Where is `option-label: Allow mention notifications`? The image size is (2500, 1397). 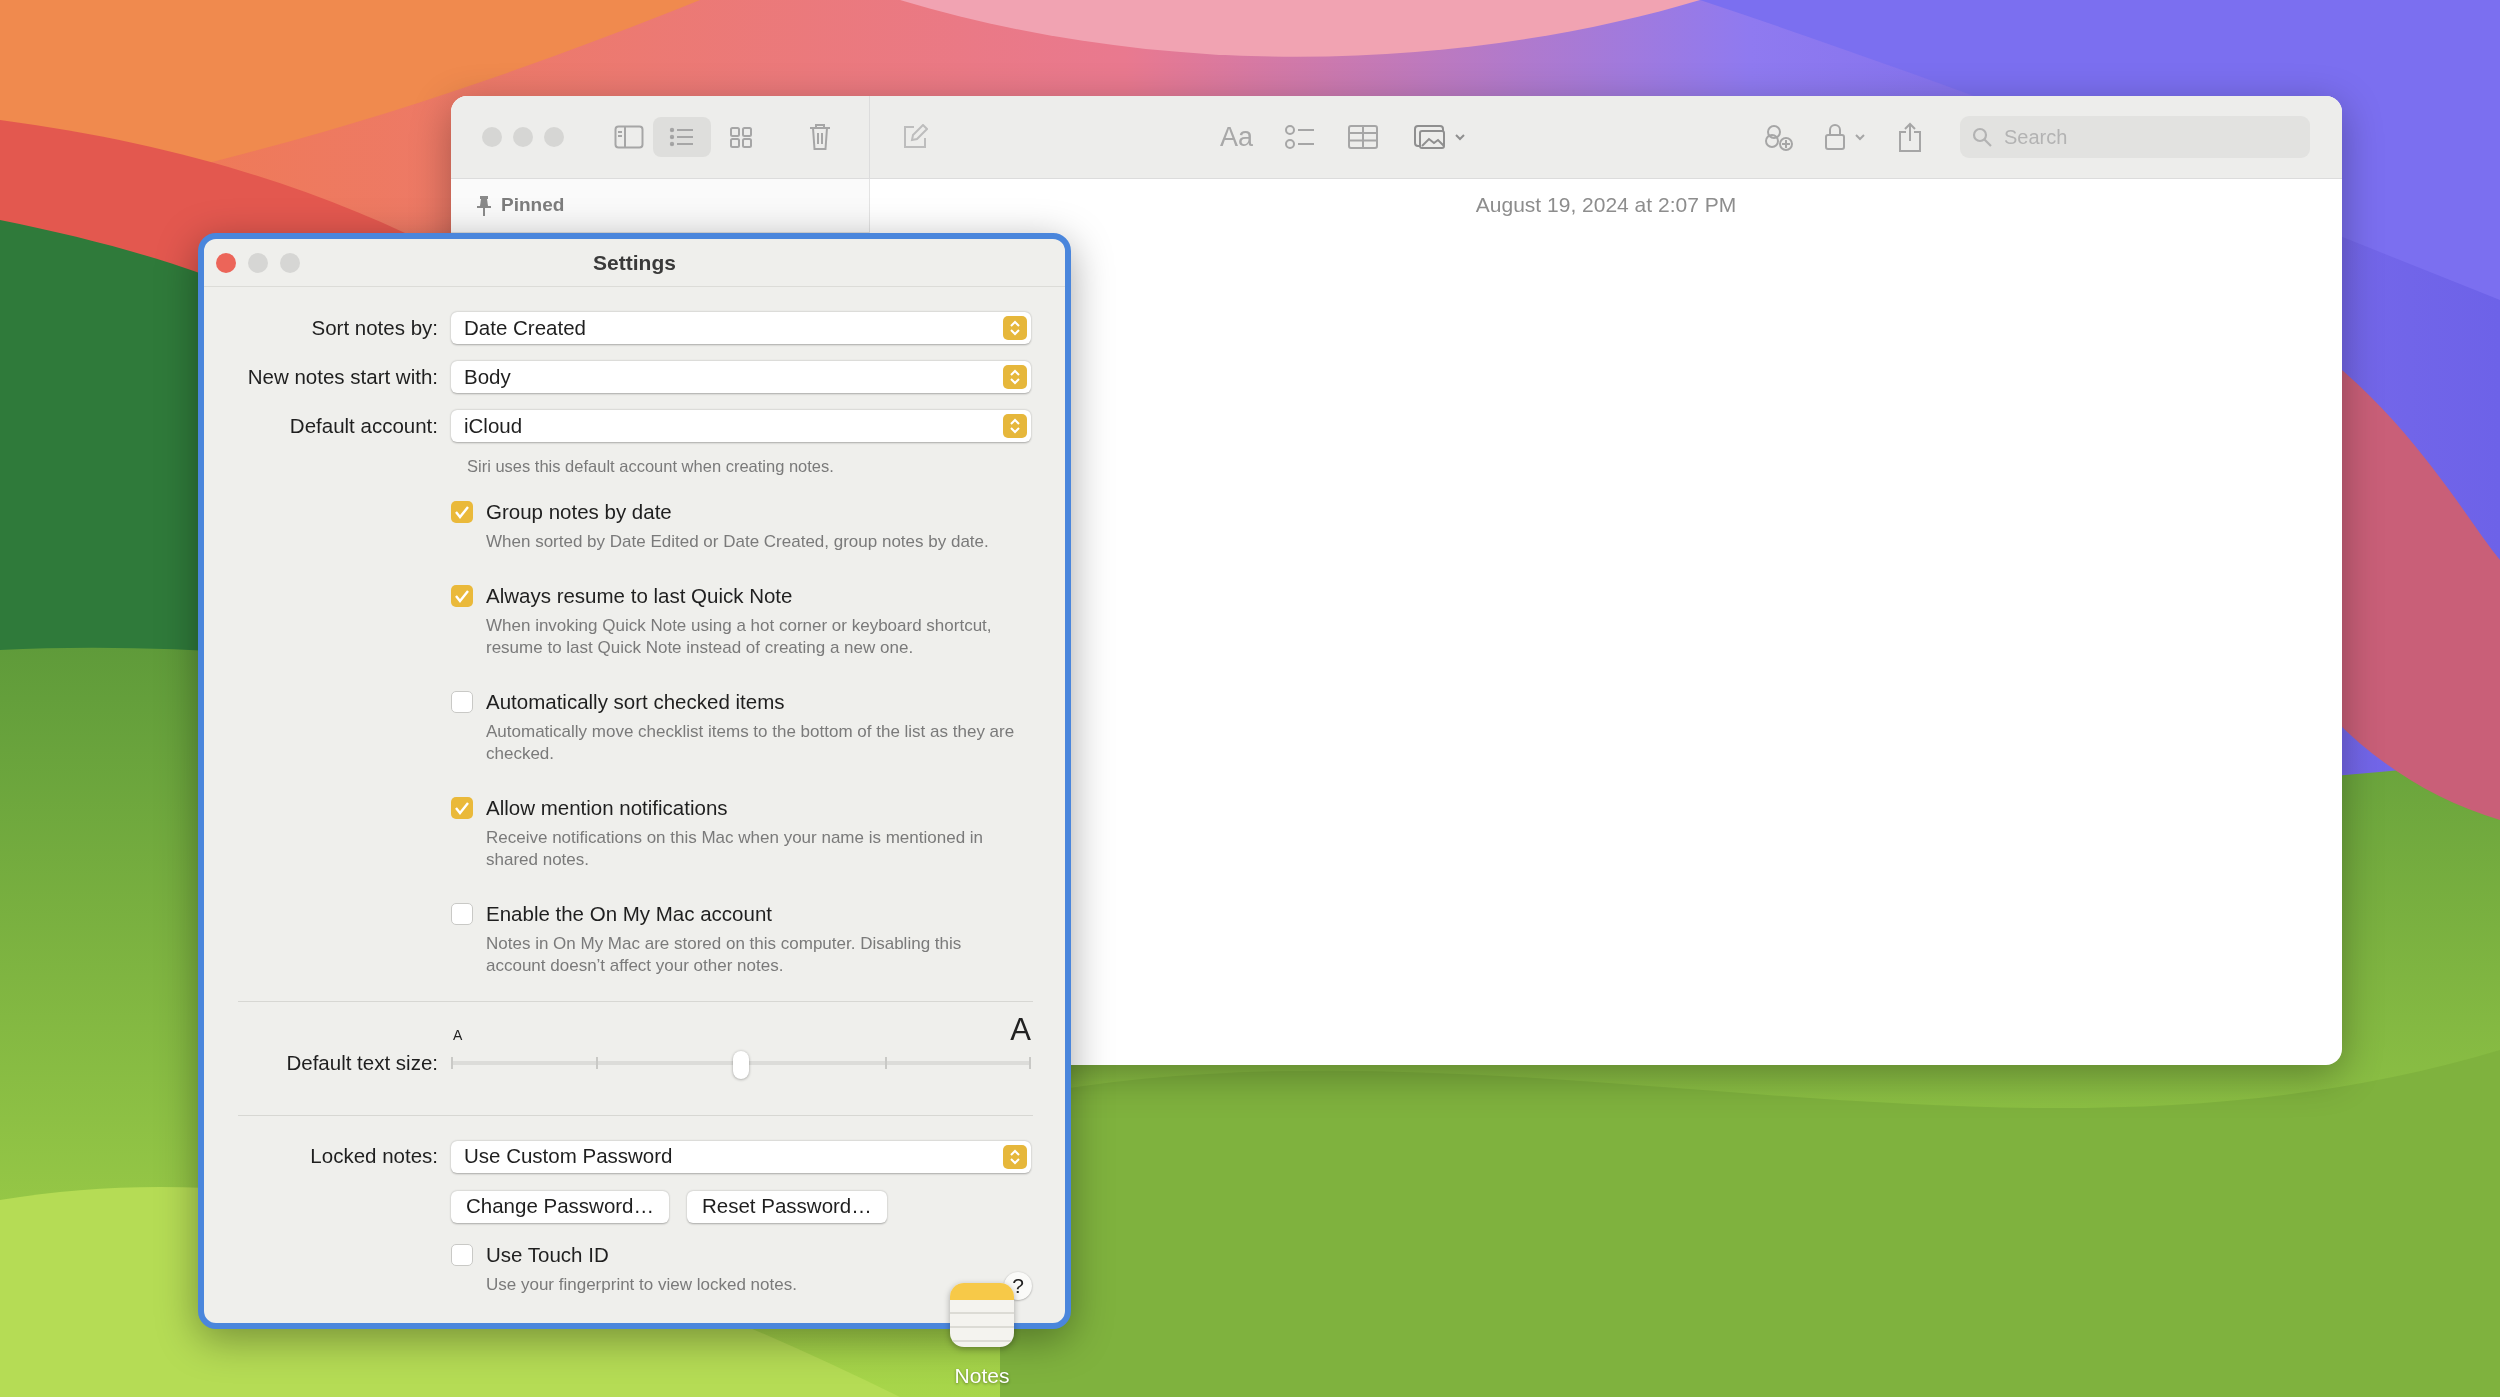 option-label: Allow mention notifications is located at coordinates (607, 808).